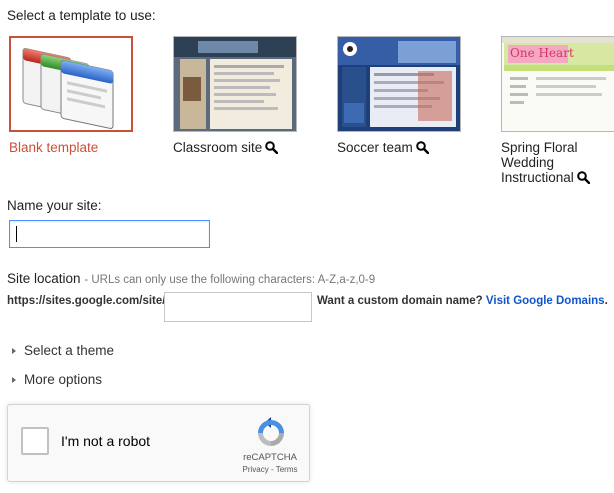 This screenshot has height=493, width=614. What do you see at coordinates (53, 147) in the screenshot?
I see `template-blank-label: Blank template` at bounding box center [53, 147].